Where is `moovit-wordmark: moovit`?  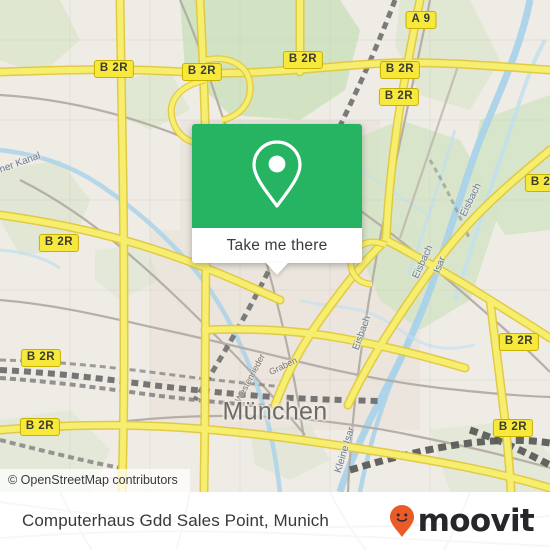
moovit-wordmark: moovit is located at coordinates (476, 520).